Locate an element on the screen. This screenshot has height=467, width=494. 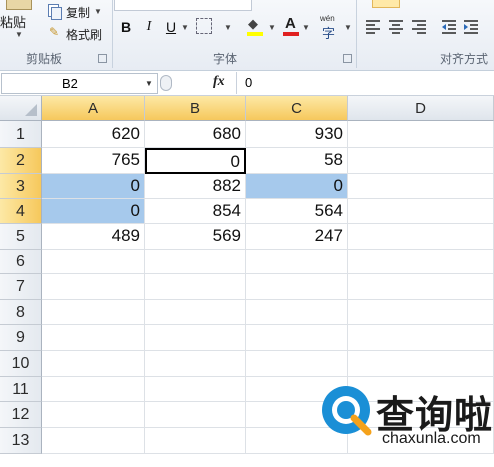
cell-a6 is located at coordinates (93, 262).